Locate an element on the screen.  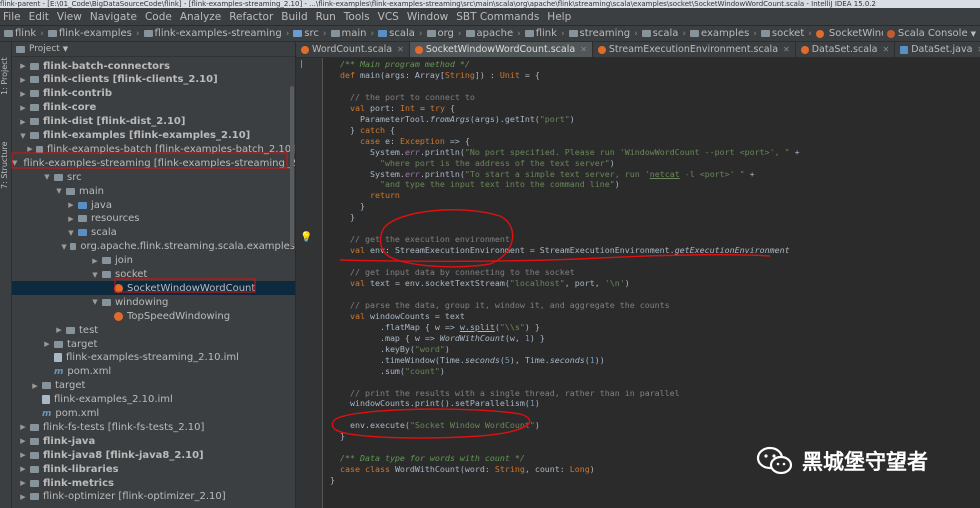
project-panel-header: Project ▼ is located at coordinates (153, 49).